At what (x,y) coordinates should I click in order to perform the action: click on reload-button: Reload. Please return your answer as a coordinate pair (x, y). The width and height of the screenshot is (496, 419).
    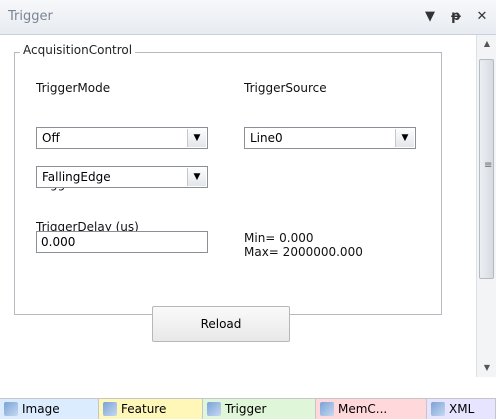
    Looking at the image, I should click on (221, 324).